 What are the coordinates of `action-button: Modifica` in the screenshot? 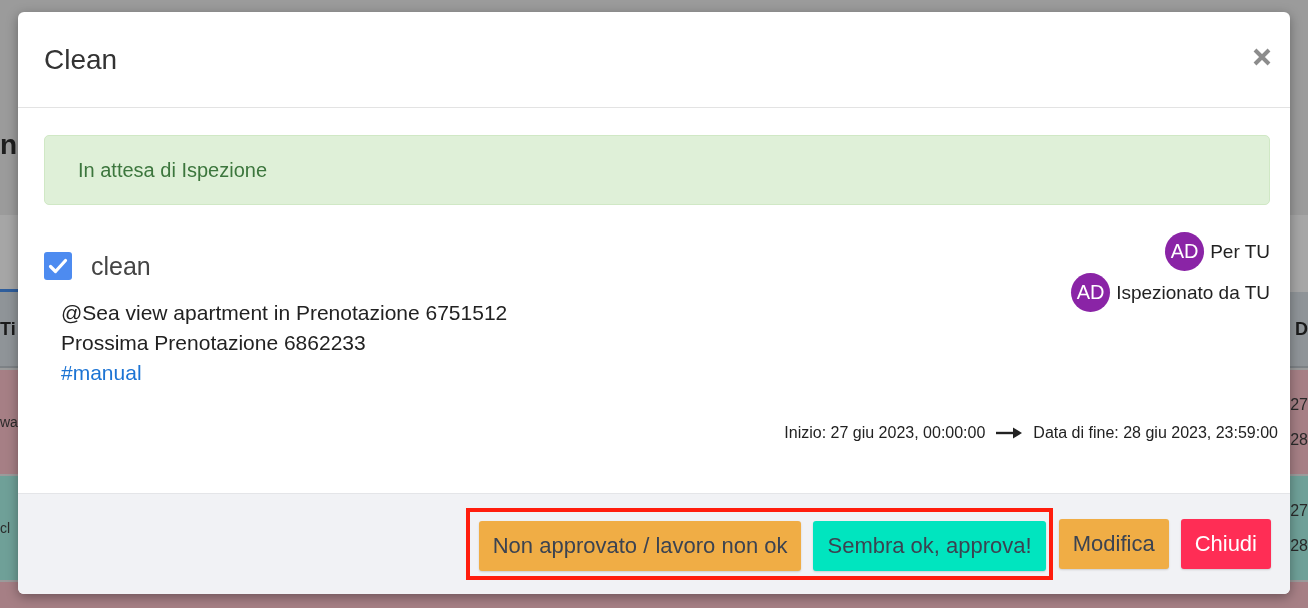 It's located at (1113, 544).